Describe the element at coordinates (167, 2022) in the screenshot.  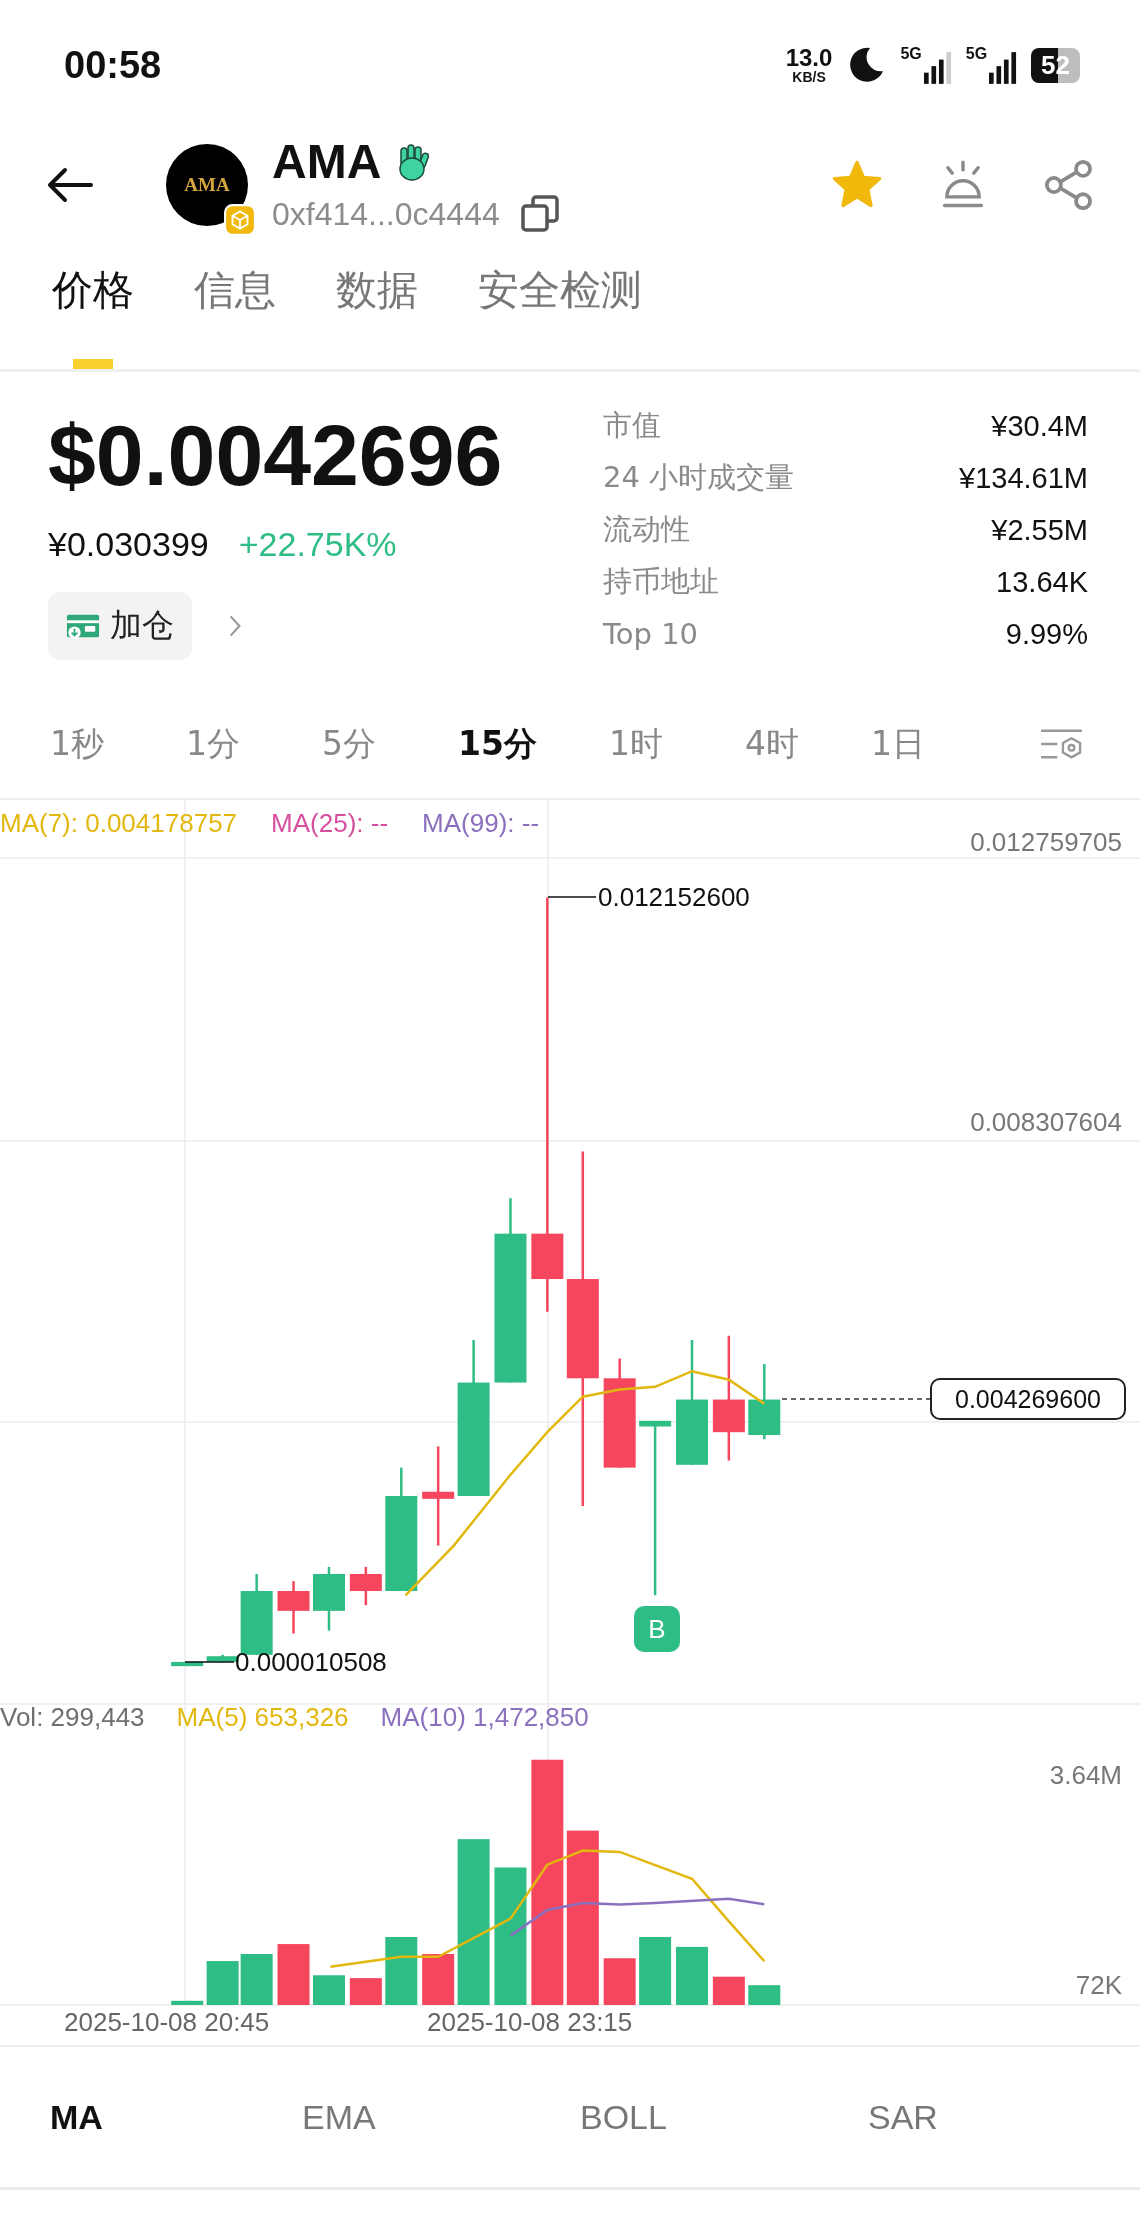
I see `time-axis-label: 2025-10-08 20:45` at that location.